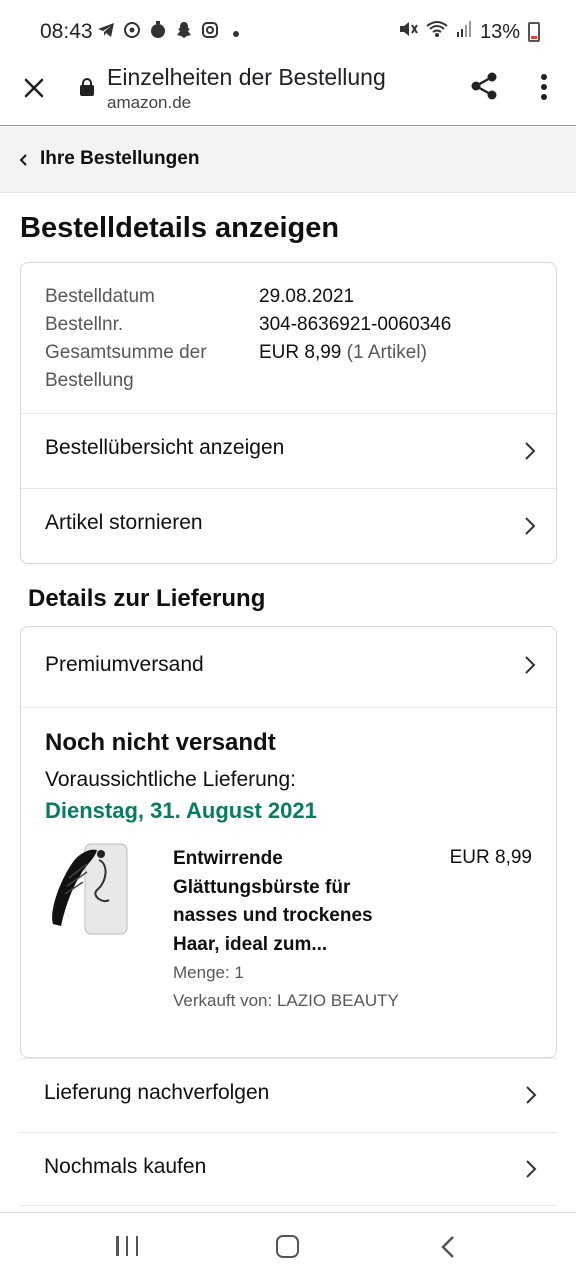  I want to click on expected-delivery-label: Voraussichtliche Lieferung:, so click(170, 779).